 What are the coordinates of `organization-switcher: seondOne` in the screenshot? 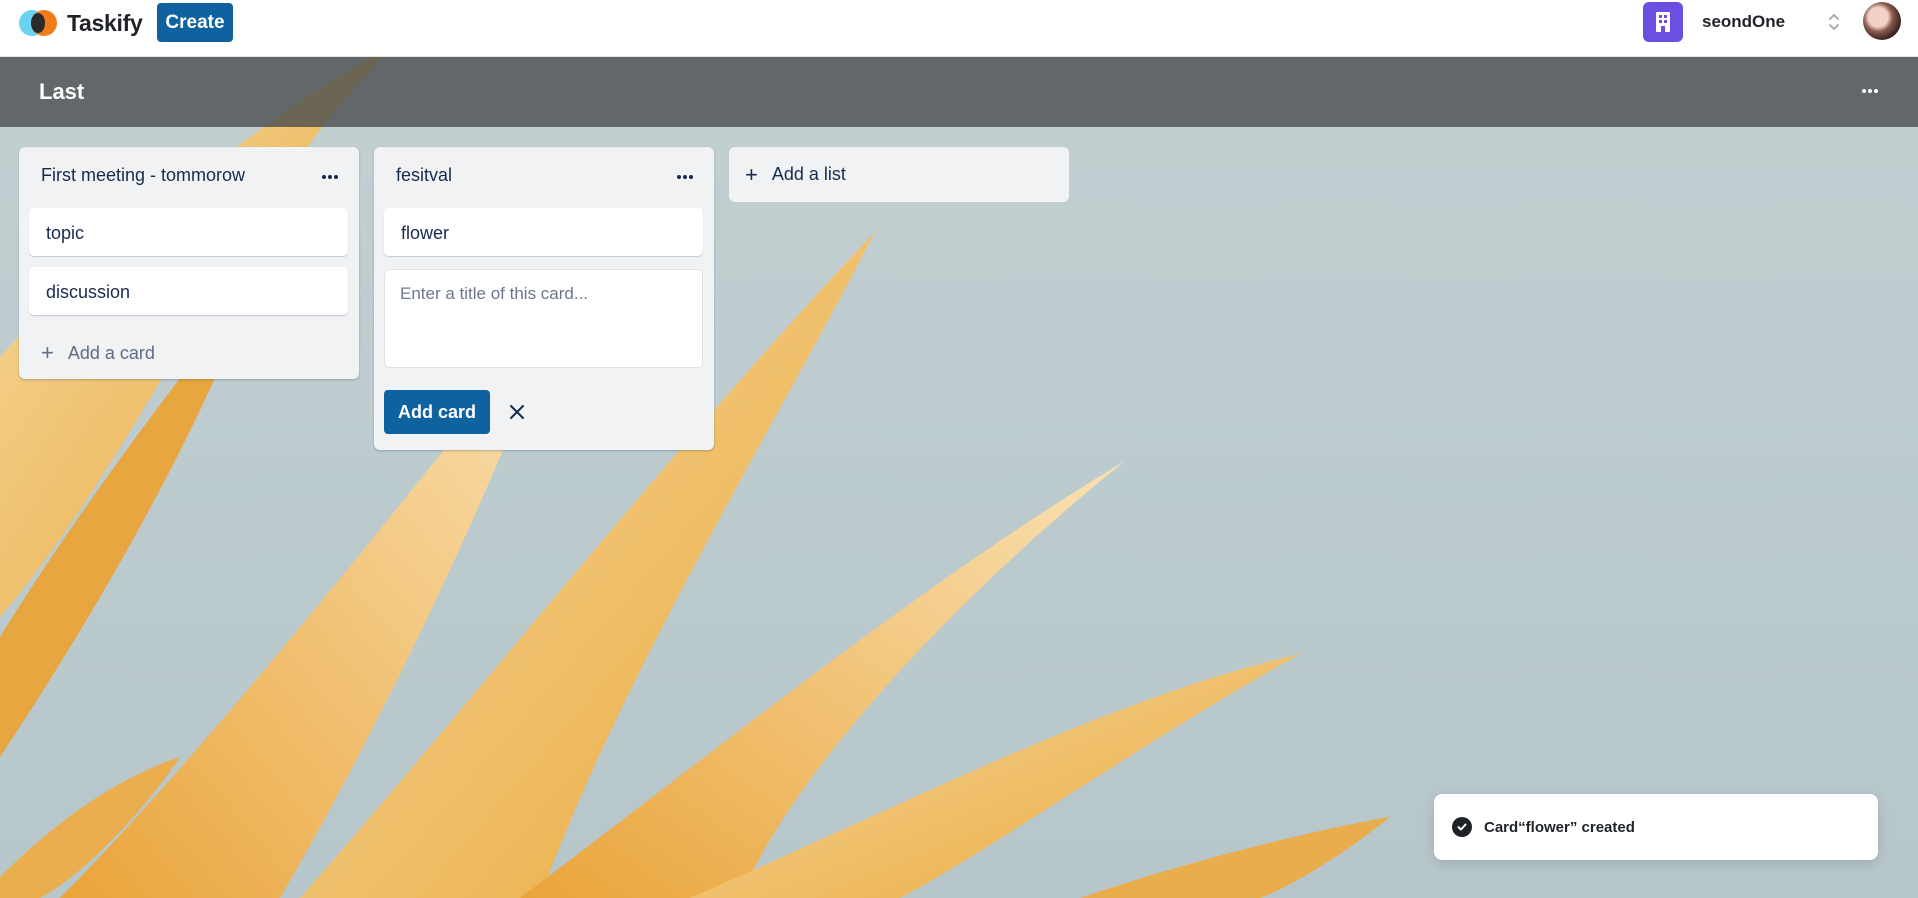 It's located at (1744, 22).